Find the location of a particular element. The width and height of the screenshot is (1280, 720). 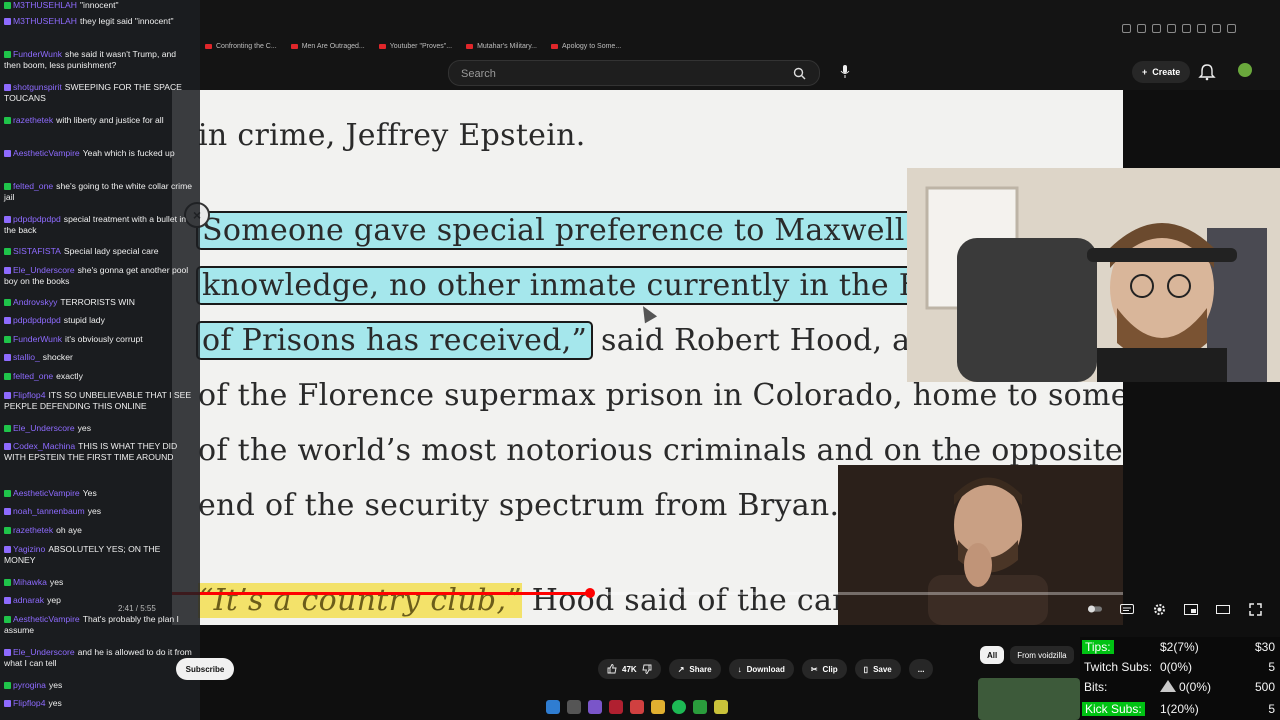

chat-username: Androvskyy is located at coordinates (35, 302).